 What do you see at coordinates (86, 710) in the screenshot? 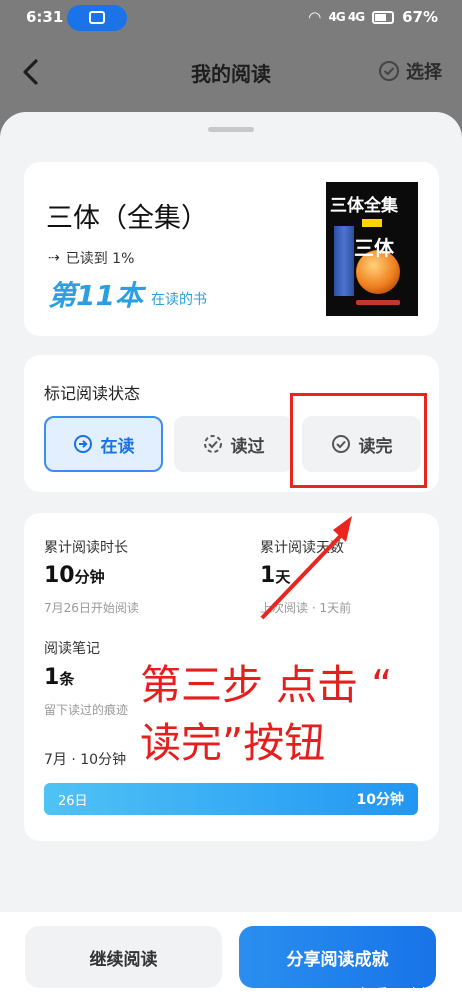
I see `notes-sub: 留下读过的痕迹` at bounding box center [86, 710].